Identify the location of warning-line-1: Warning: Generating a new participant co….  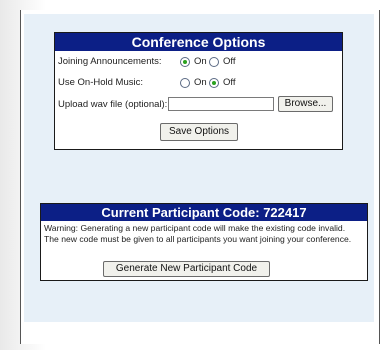
(195, 228).